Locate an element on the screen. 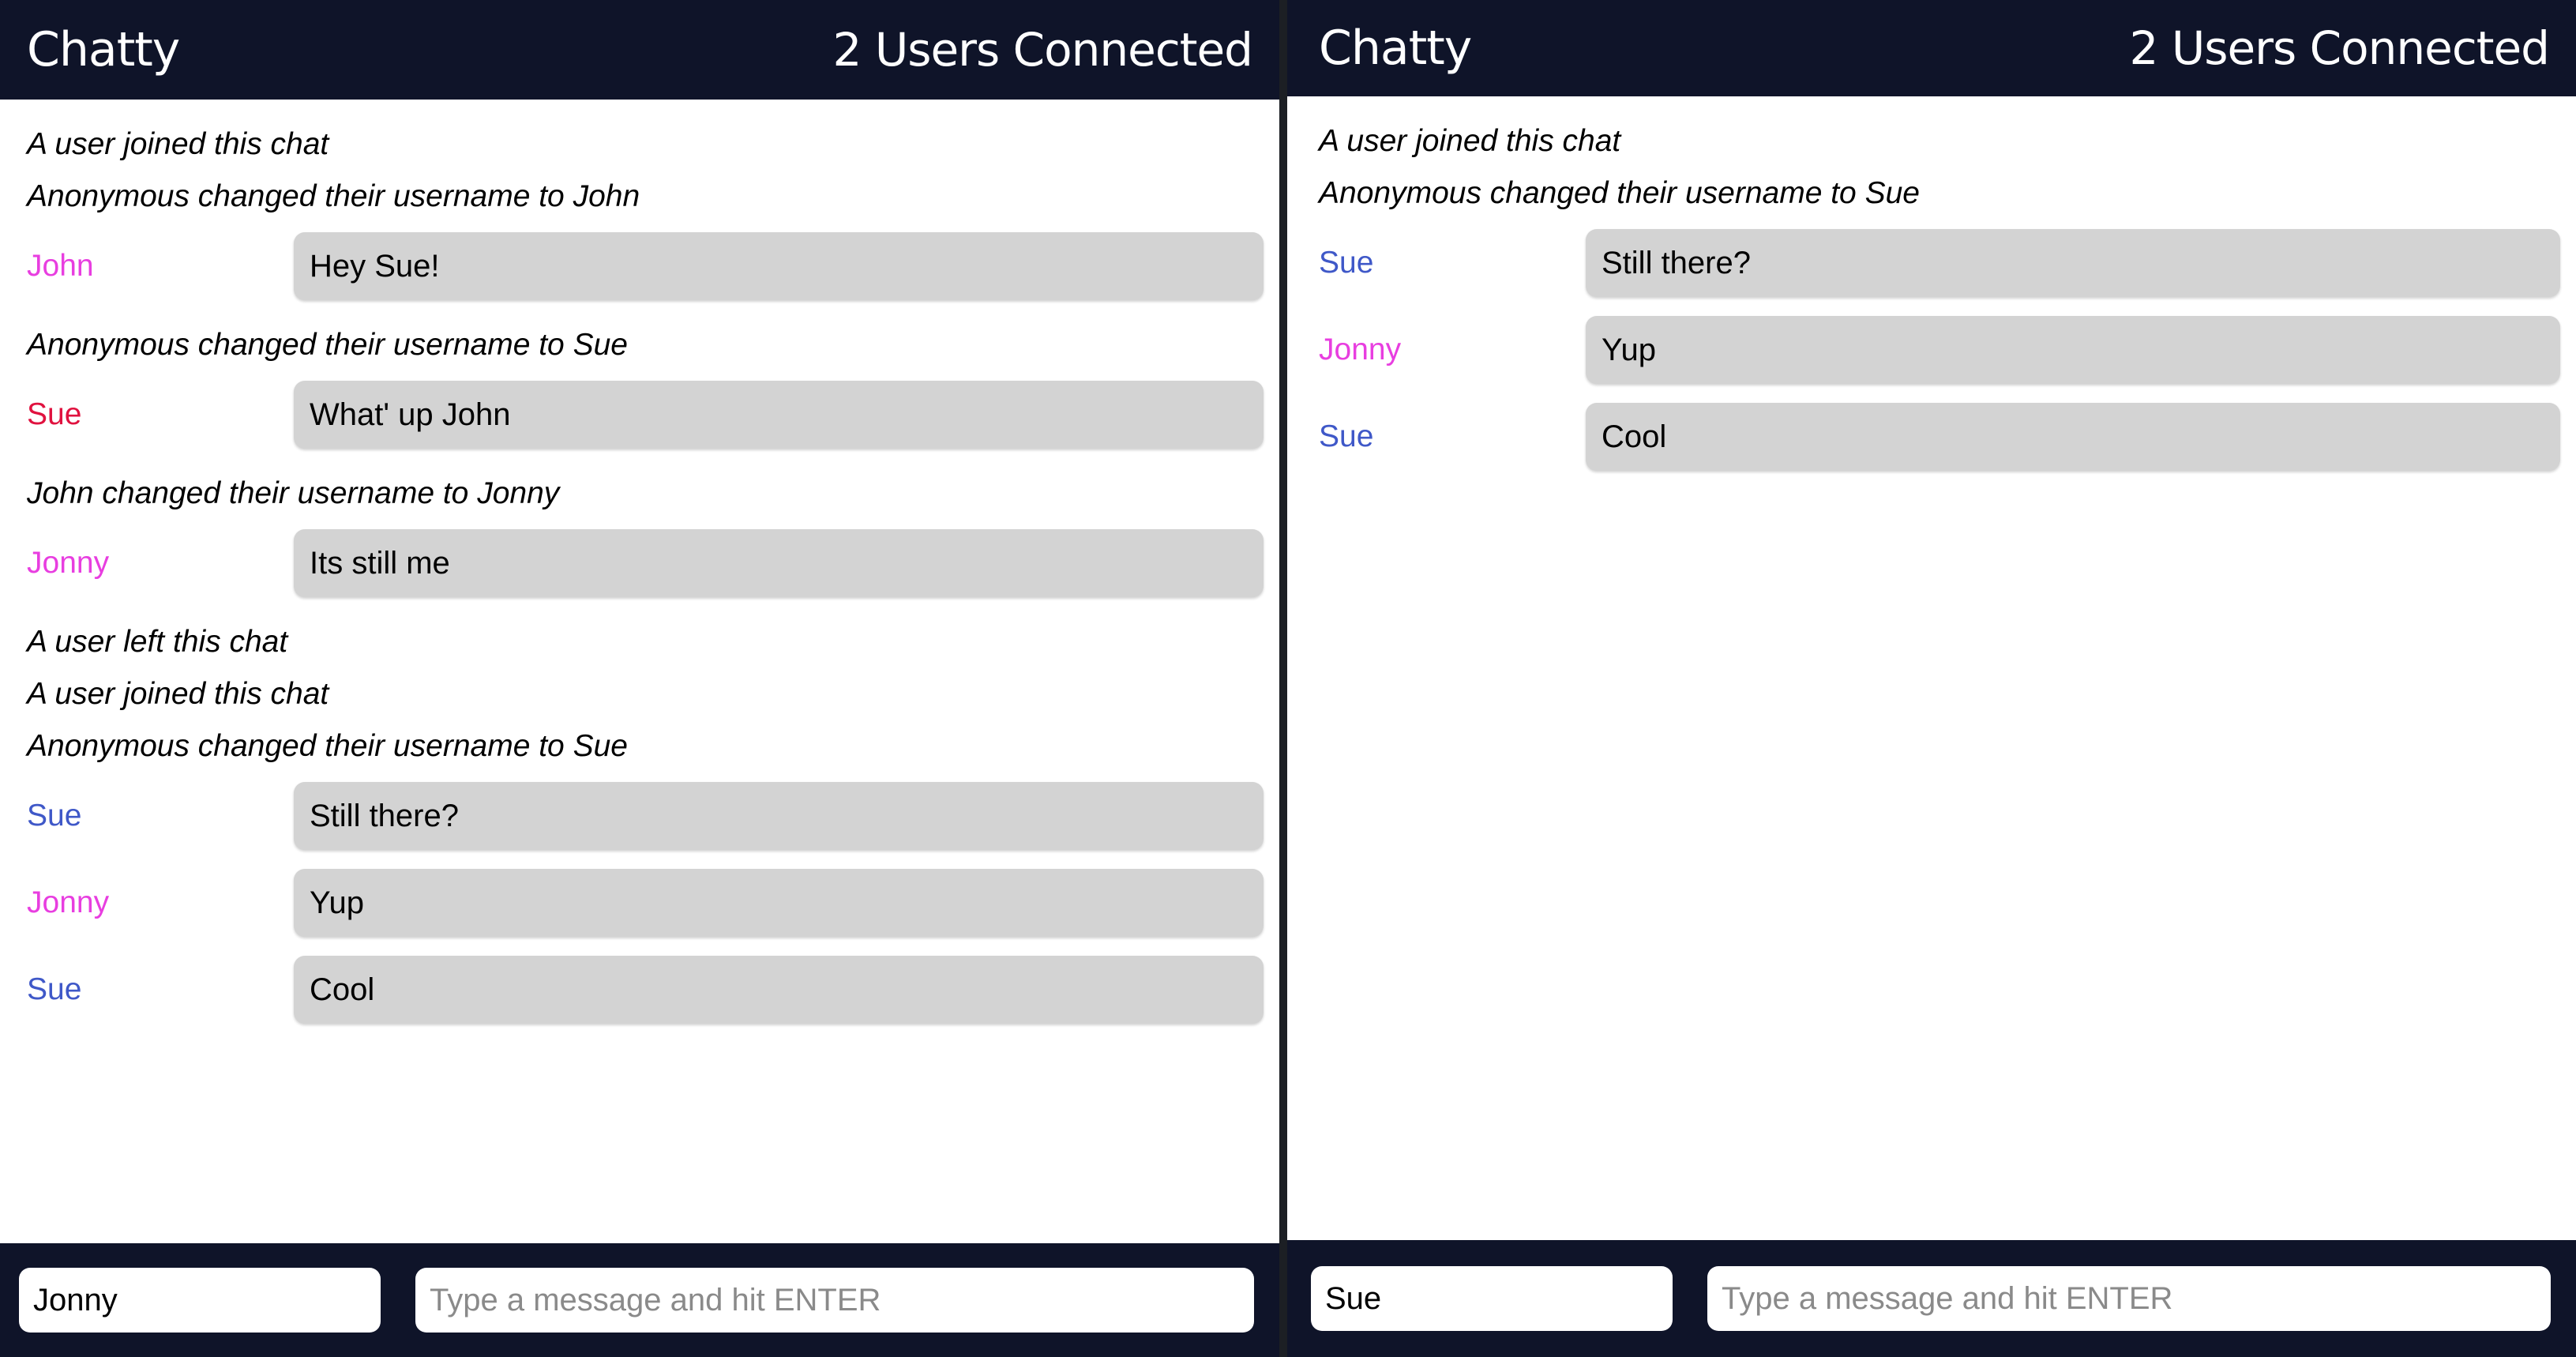  system-notification: John changed their username to Jonny is located at coordinates (293, 493).